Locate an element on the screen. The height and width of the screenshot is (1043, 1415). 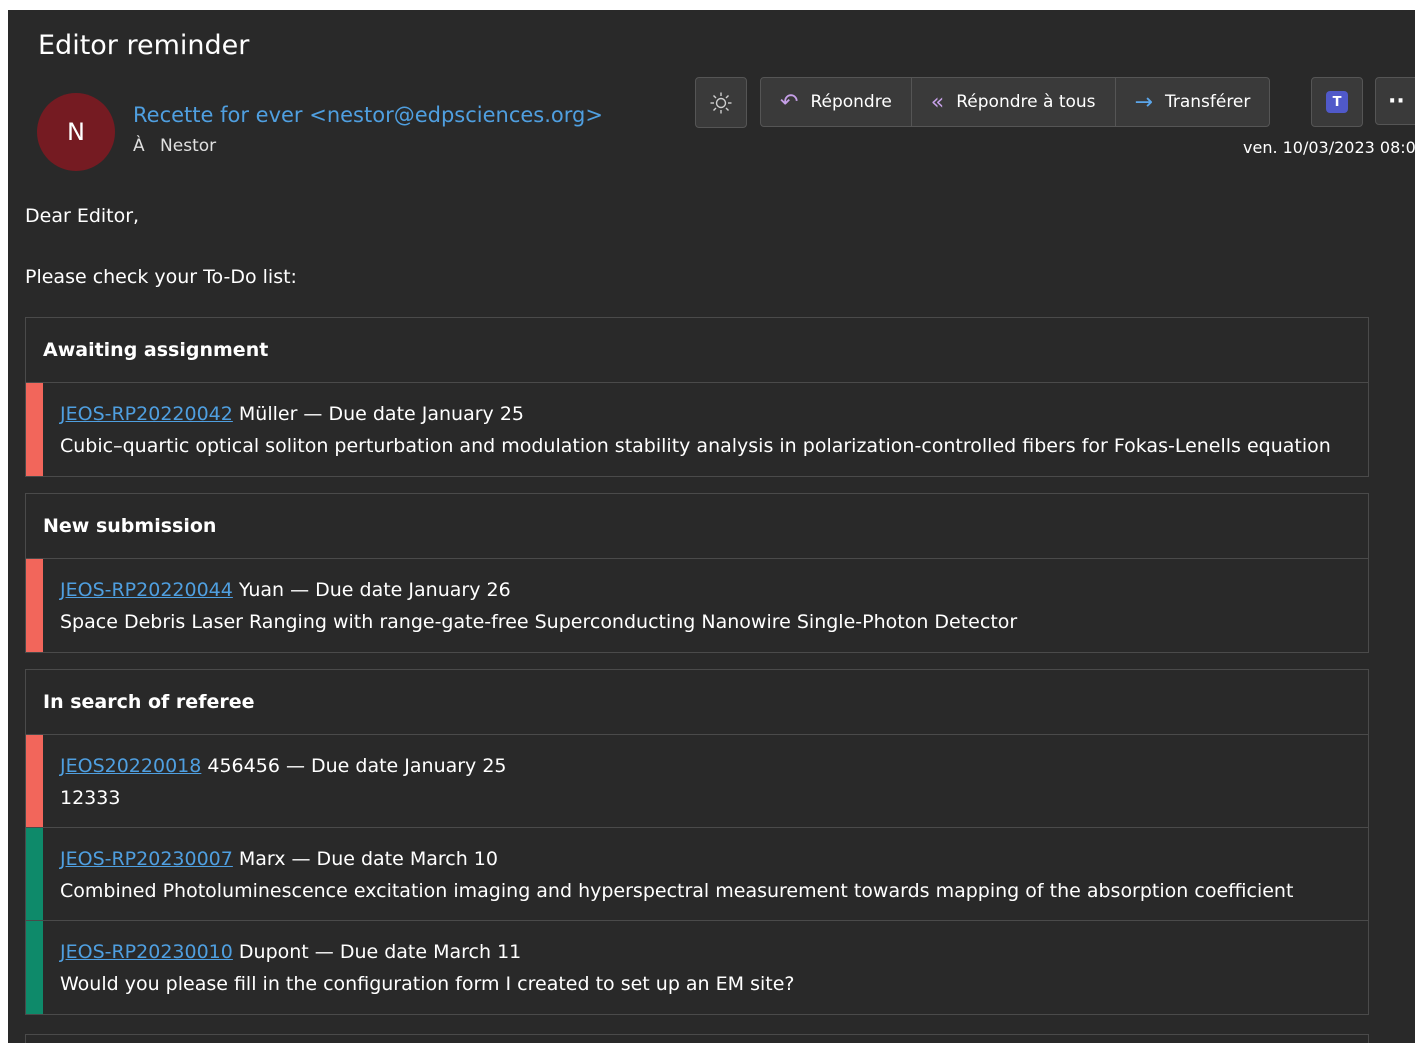
item-meta: Dupont — Due date March 11 is located at coordinates (377, 952).